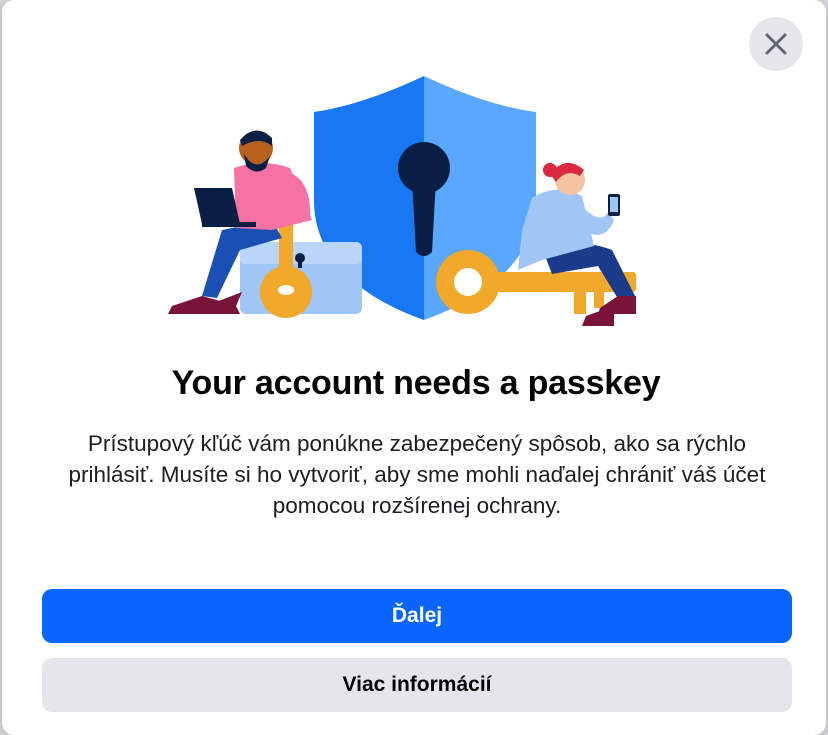 The height and width of the screenshot is (735, 828). I want to click on close-icon, so click(776, 44).